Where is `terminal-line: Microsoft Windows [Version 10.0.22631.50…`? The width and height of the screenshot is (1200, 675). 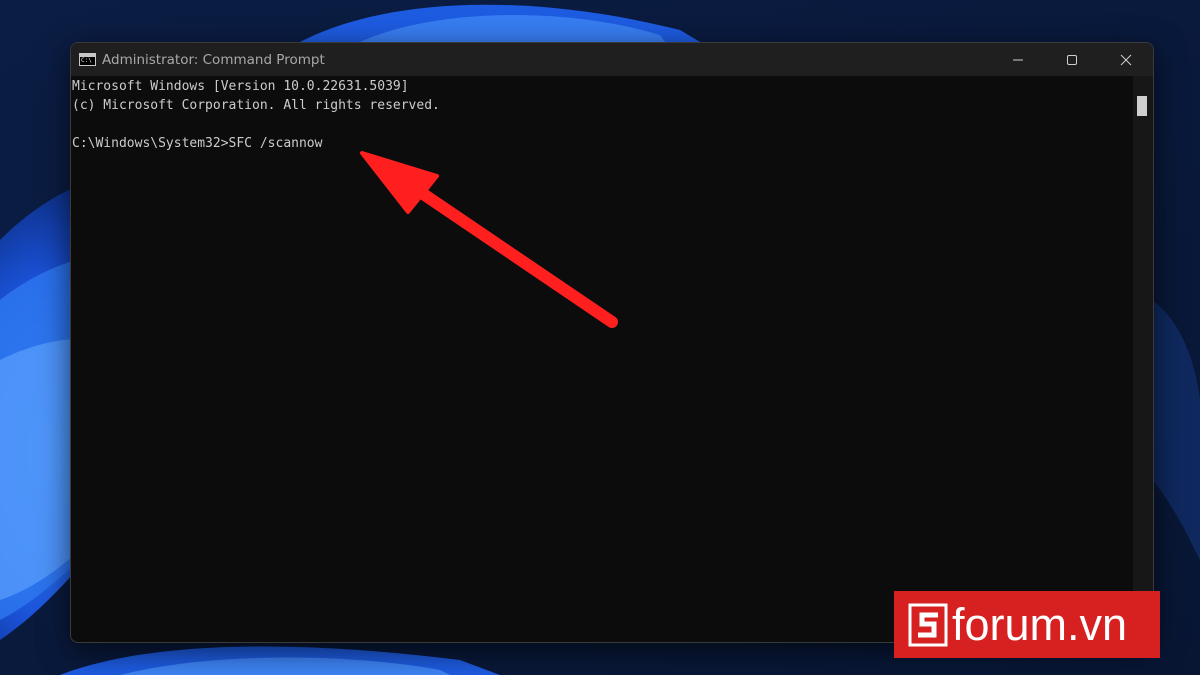
terminal-line: Microsoft Windows [Version 10.0.22631.50… is located at coordinates (240, 86).